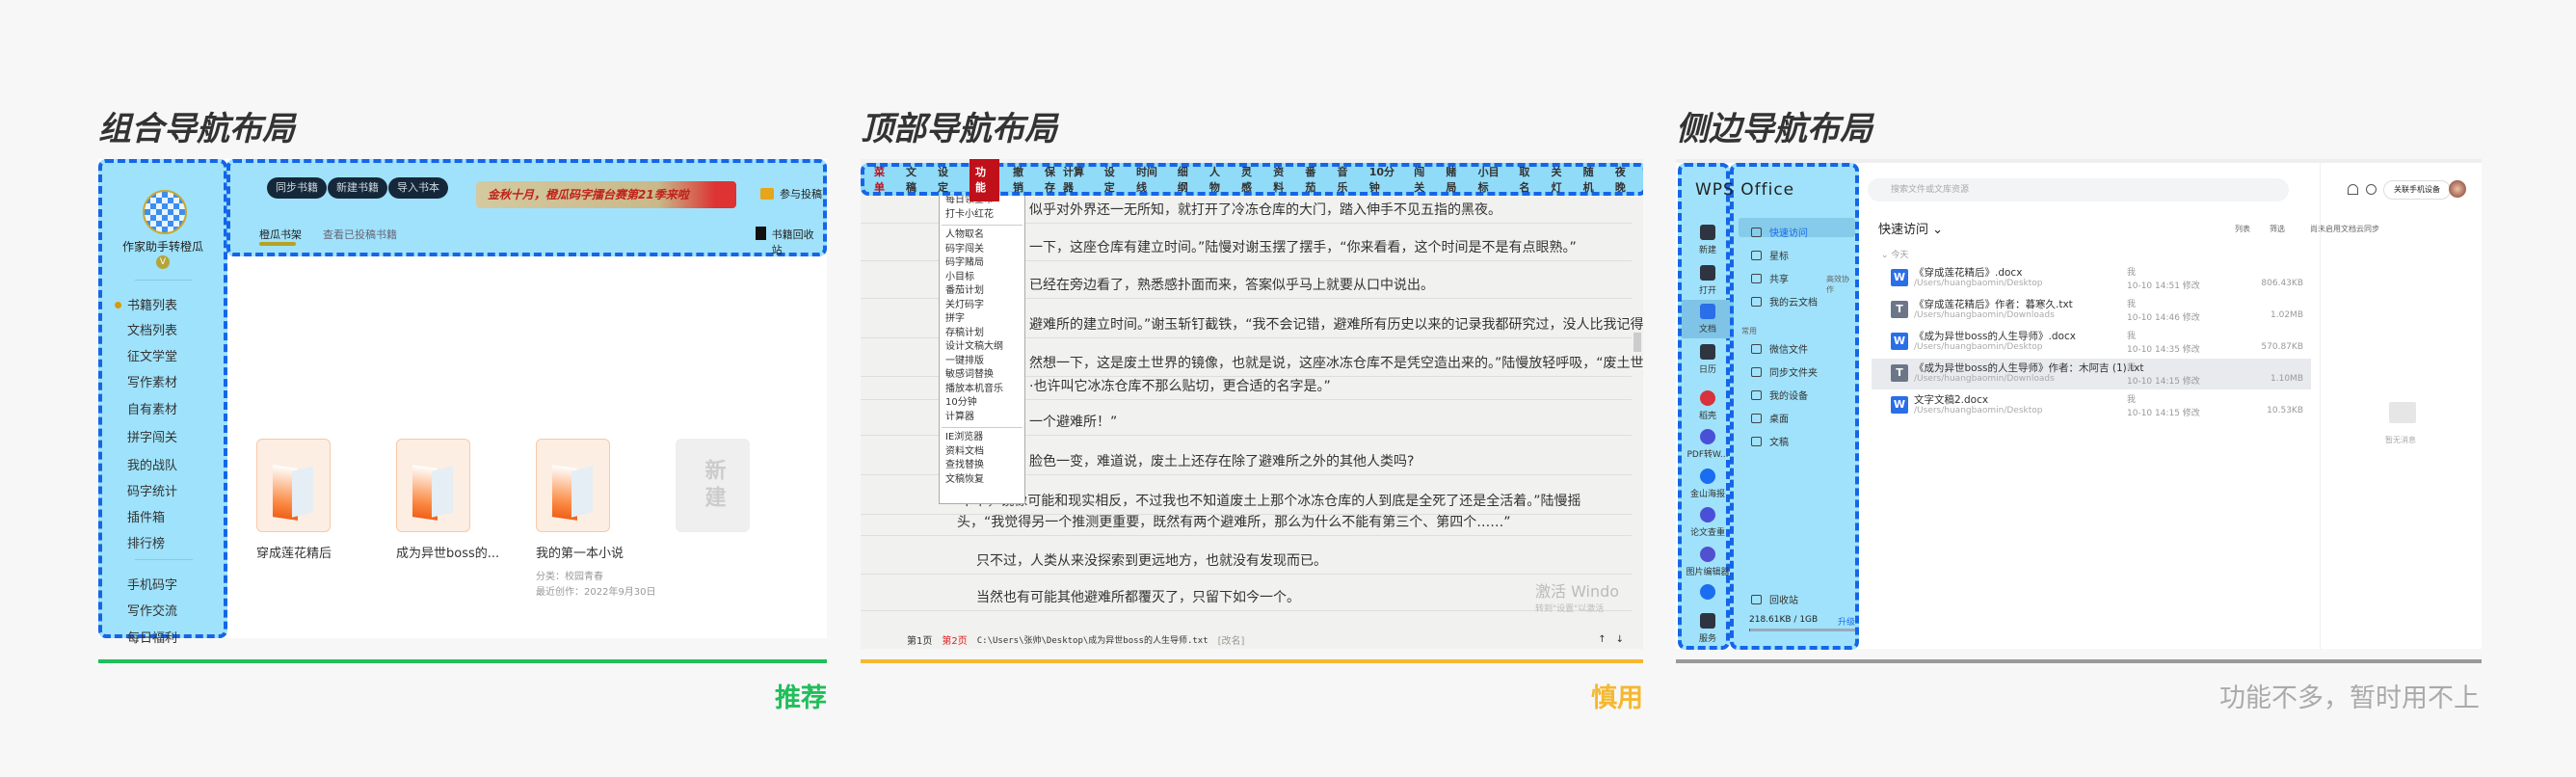  Describe the element at coordinates (984, 180) in the screenshot. I see `toolbar-item: 功能` at that location.